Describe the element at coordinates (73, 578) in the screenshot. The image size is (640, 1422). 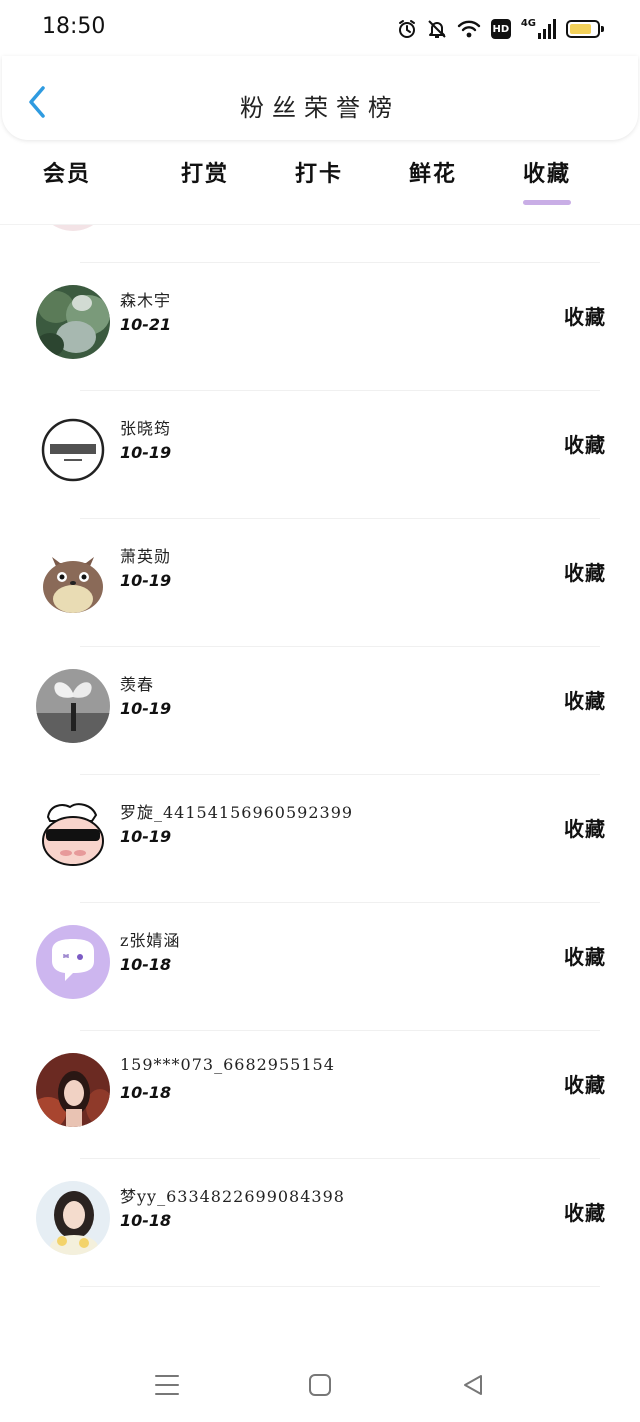
I see `totoro-avatar` at that location.